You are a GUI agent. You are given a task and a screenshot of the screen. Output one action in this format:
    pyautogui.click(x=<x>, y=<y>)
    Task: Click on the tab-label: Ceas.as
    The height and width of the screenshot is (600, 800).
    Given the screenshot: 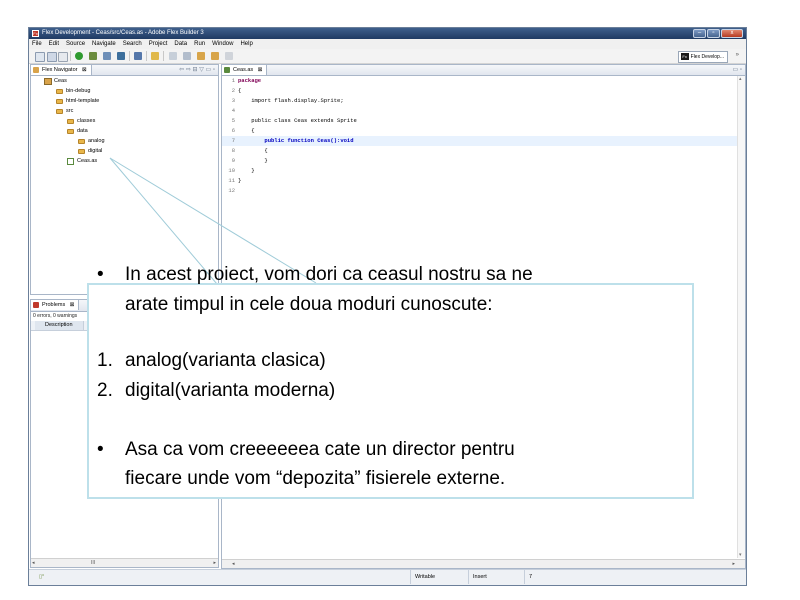 What is the action you would take?
    pyautogui.click(x=243, y=70)
    